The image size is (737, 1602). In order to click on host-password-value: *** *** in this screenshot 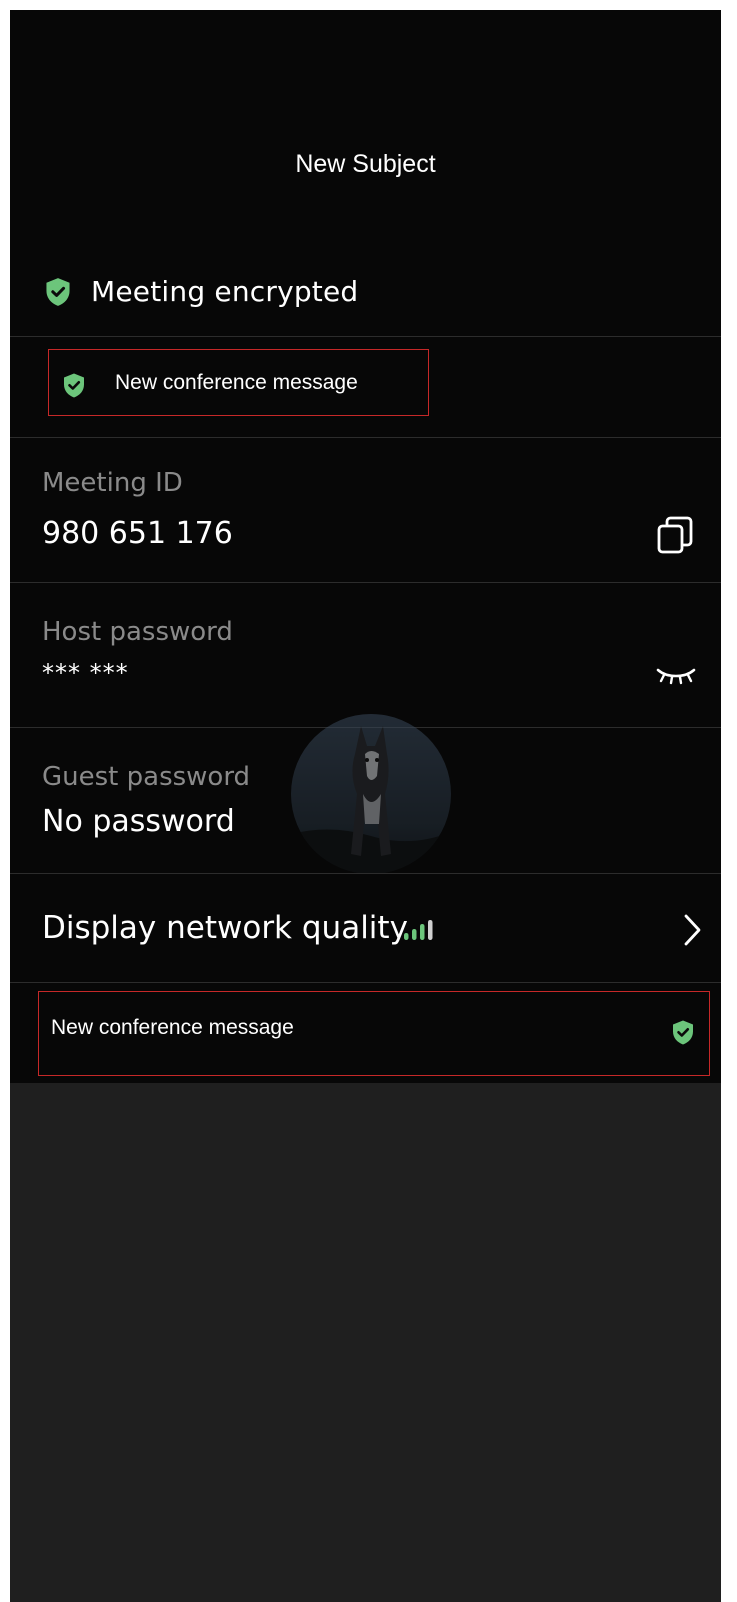, I will do `click(85, 673)`.